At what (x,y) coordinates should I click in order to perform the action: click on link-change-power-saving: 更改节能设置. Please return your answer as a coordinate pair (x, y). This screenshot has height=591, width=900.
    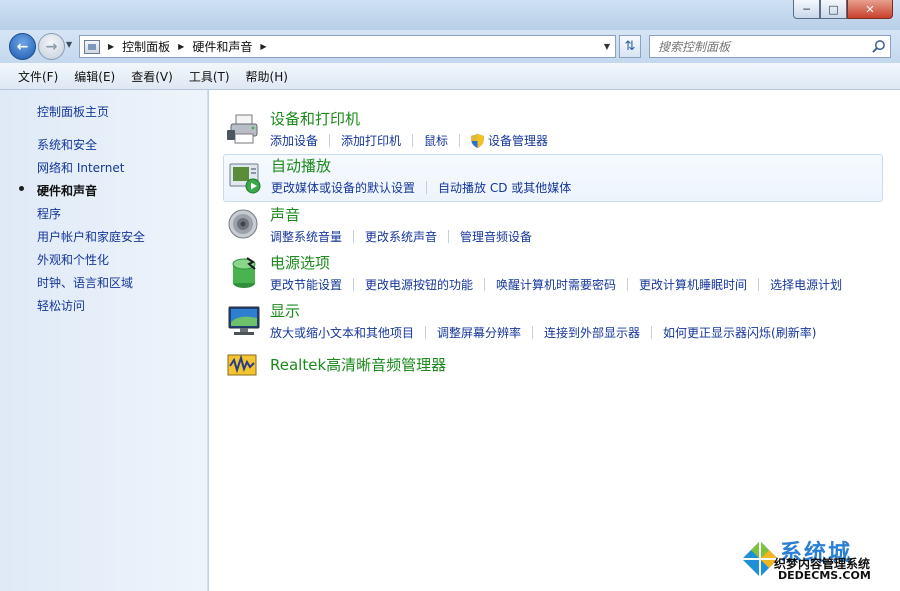
    Looking at the image, I should click on (306, 284).